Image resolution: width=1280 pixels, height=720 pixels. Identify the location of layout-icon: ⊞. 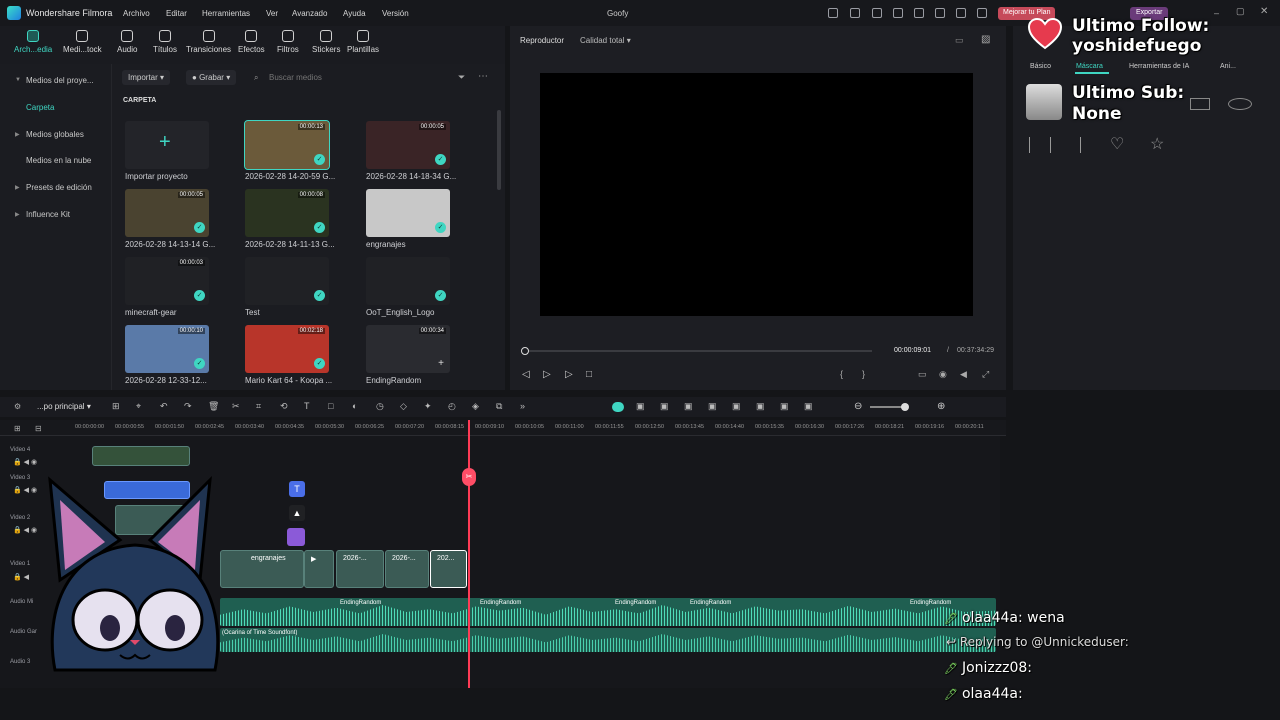
(116, 406).